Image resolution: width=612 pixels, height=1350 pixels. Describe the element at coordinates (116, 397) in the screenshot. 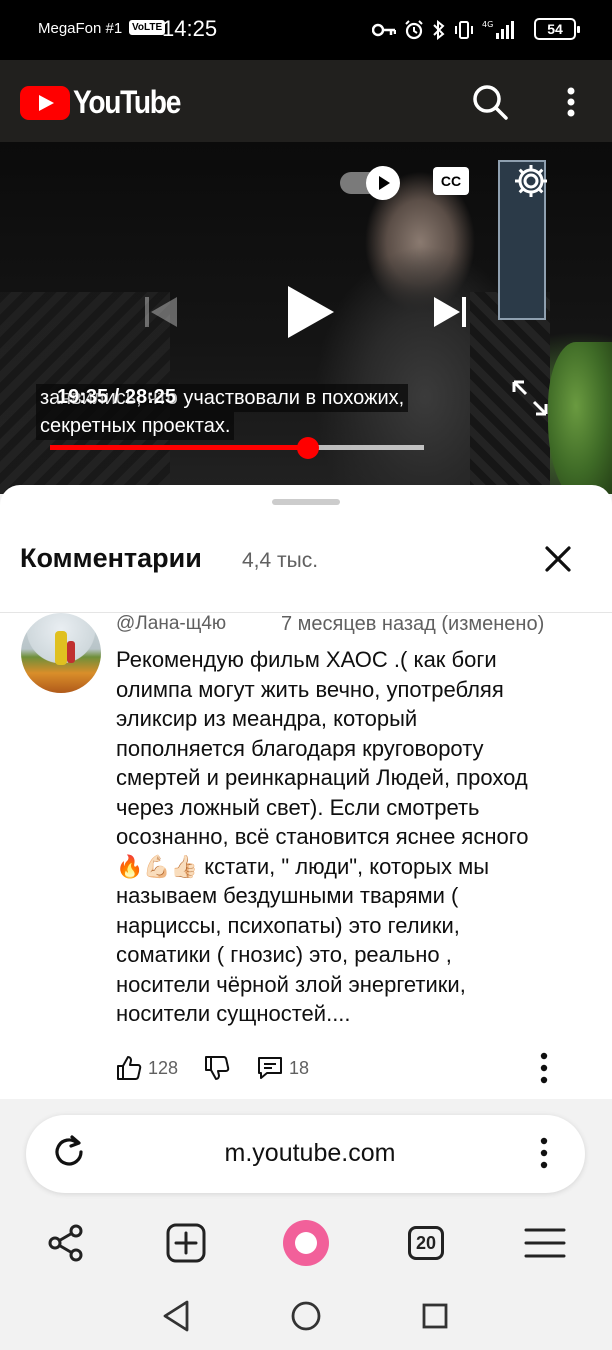

I see `video-timestamp: 19:35 / 28:25` at that location.